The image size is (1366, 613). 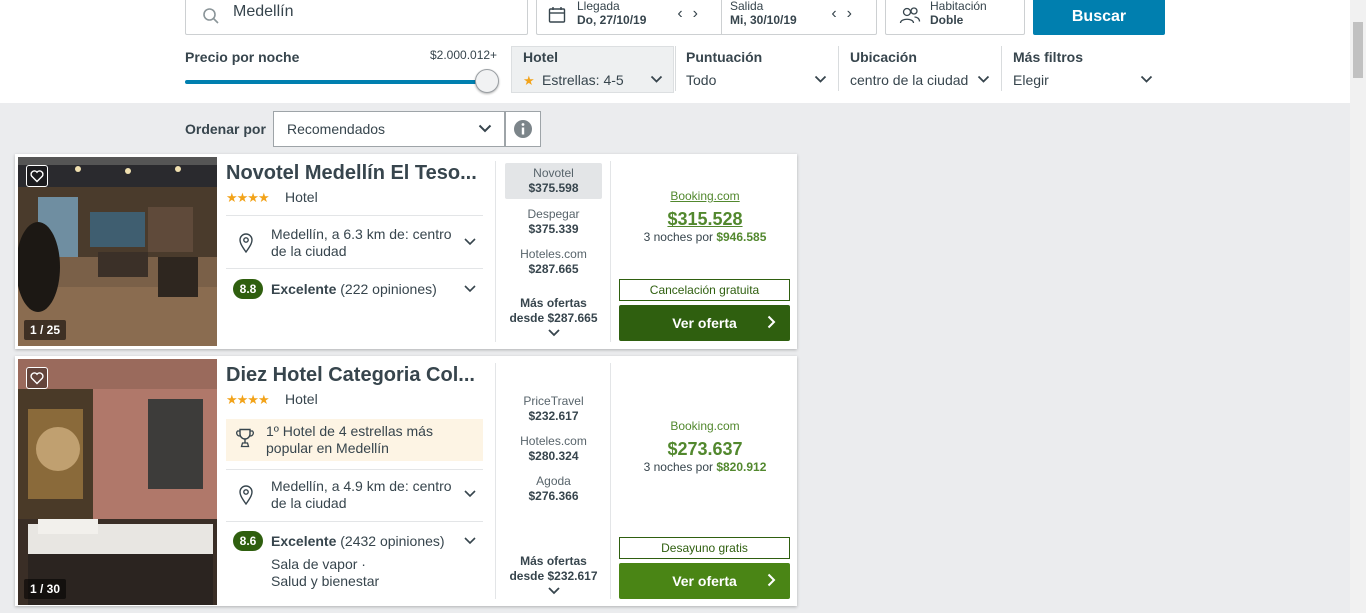 What do you see at coordinates (487, 81) in the screenshot?
I see `price-slider-handle` at bounding box center [487, 81].